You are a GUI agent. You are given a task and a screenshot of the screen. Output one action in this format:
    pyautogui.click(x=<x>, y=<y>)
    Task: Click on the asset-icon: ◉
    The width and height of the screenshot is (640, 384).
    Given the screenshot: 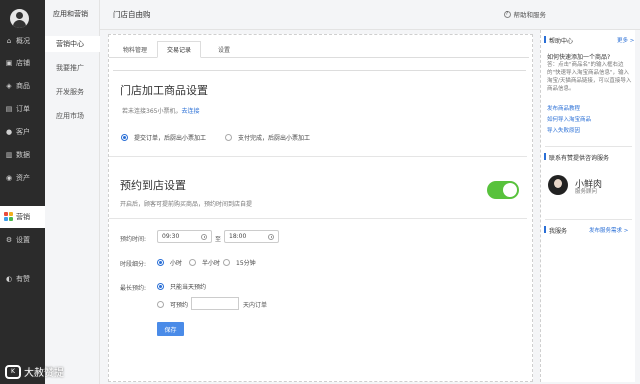 What is the action you would take?
    pyautogui.click(x=9, y=178)
    